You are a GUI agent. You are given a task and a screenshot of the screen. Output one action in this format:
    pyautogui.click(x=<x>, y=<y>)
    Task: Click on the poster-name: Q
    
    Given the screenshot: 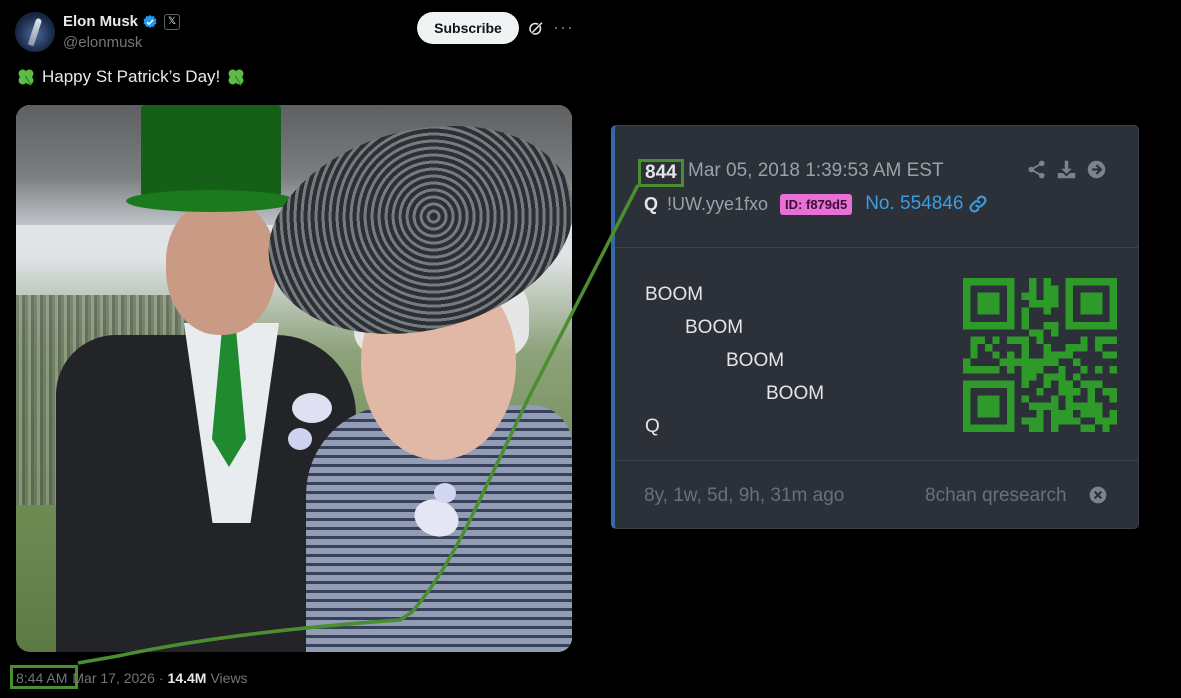 What is the action you would take?
    pyautogui.click(x=651, y=203)
    